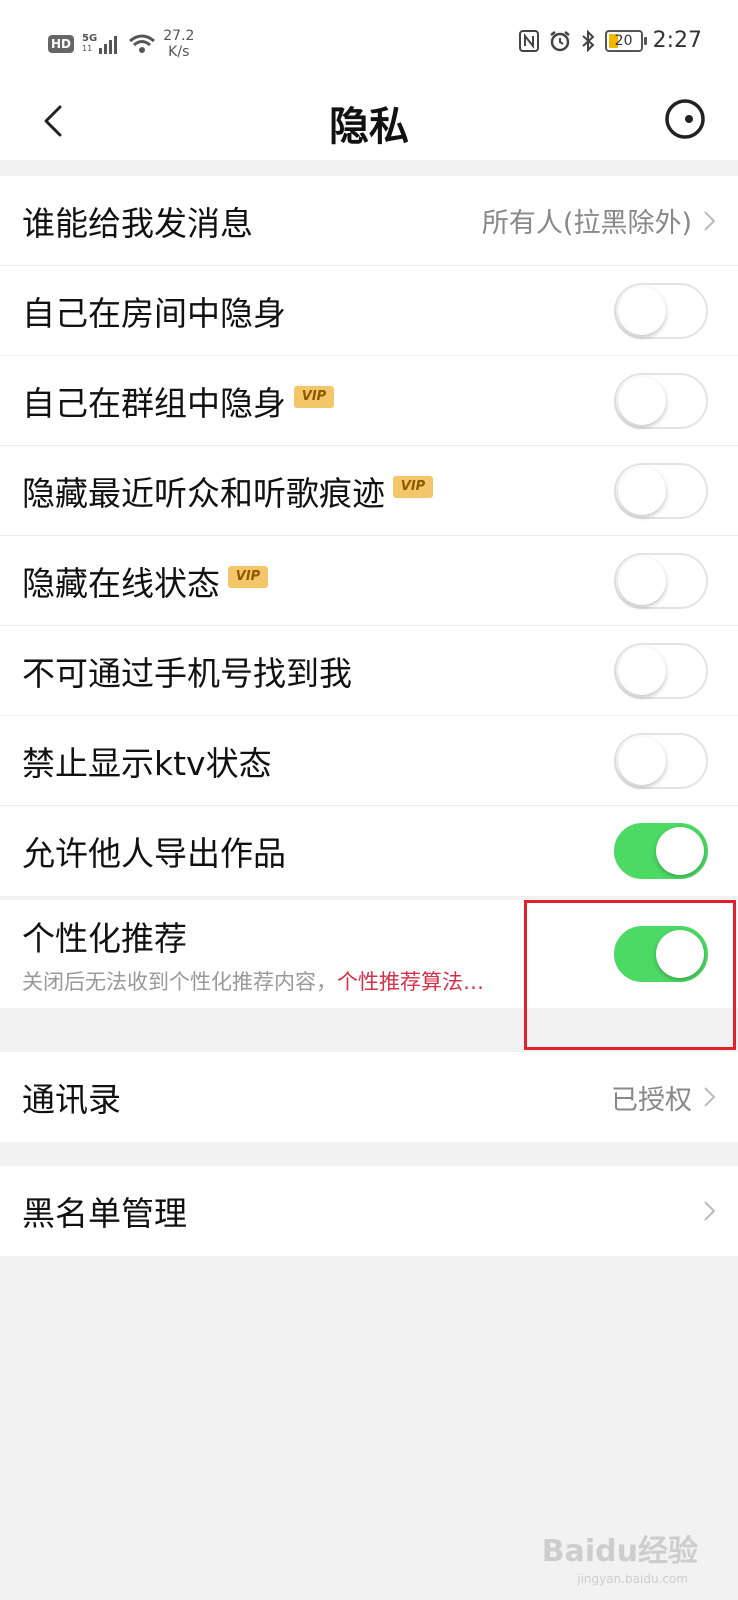 The width and height of the screenshot is (738, 1600). Describe the element at coordinates (369, 41) in the screenshot. I see `status-bar: HD 5G 11 27.2 K/s 20 2:27` at that location.